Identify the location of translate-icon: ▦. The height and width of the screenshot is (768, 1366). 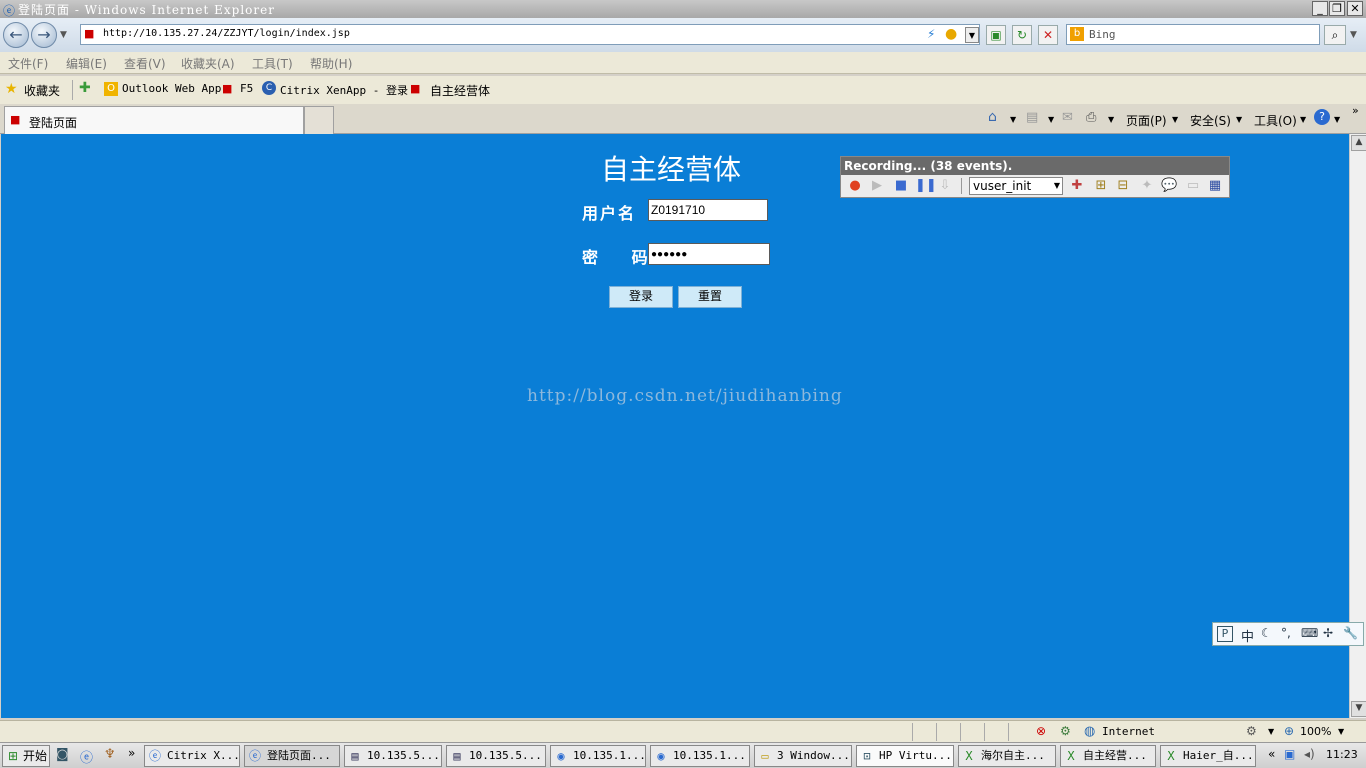
(1215, 186).